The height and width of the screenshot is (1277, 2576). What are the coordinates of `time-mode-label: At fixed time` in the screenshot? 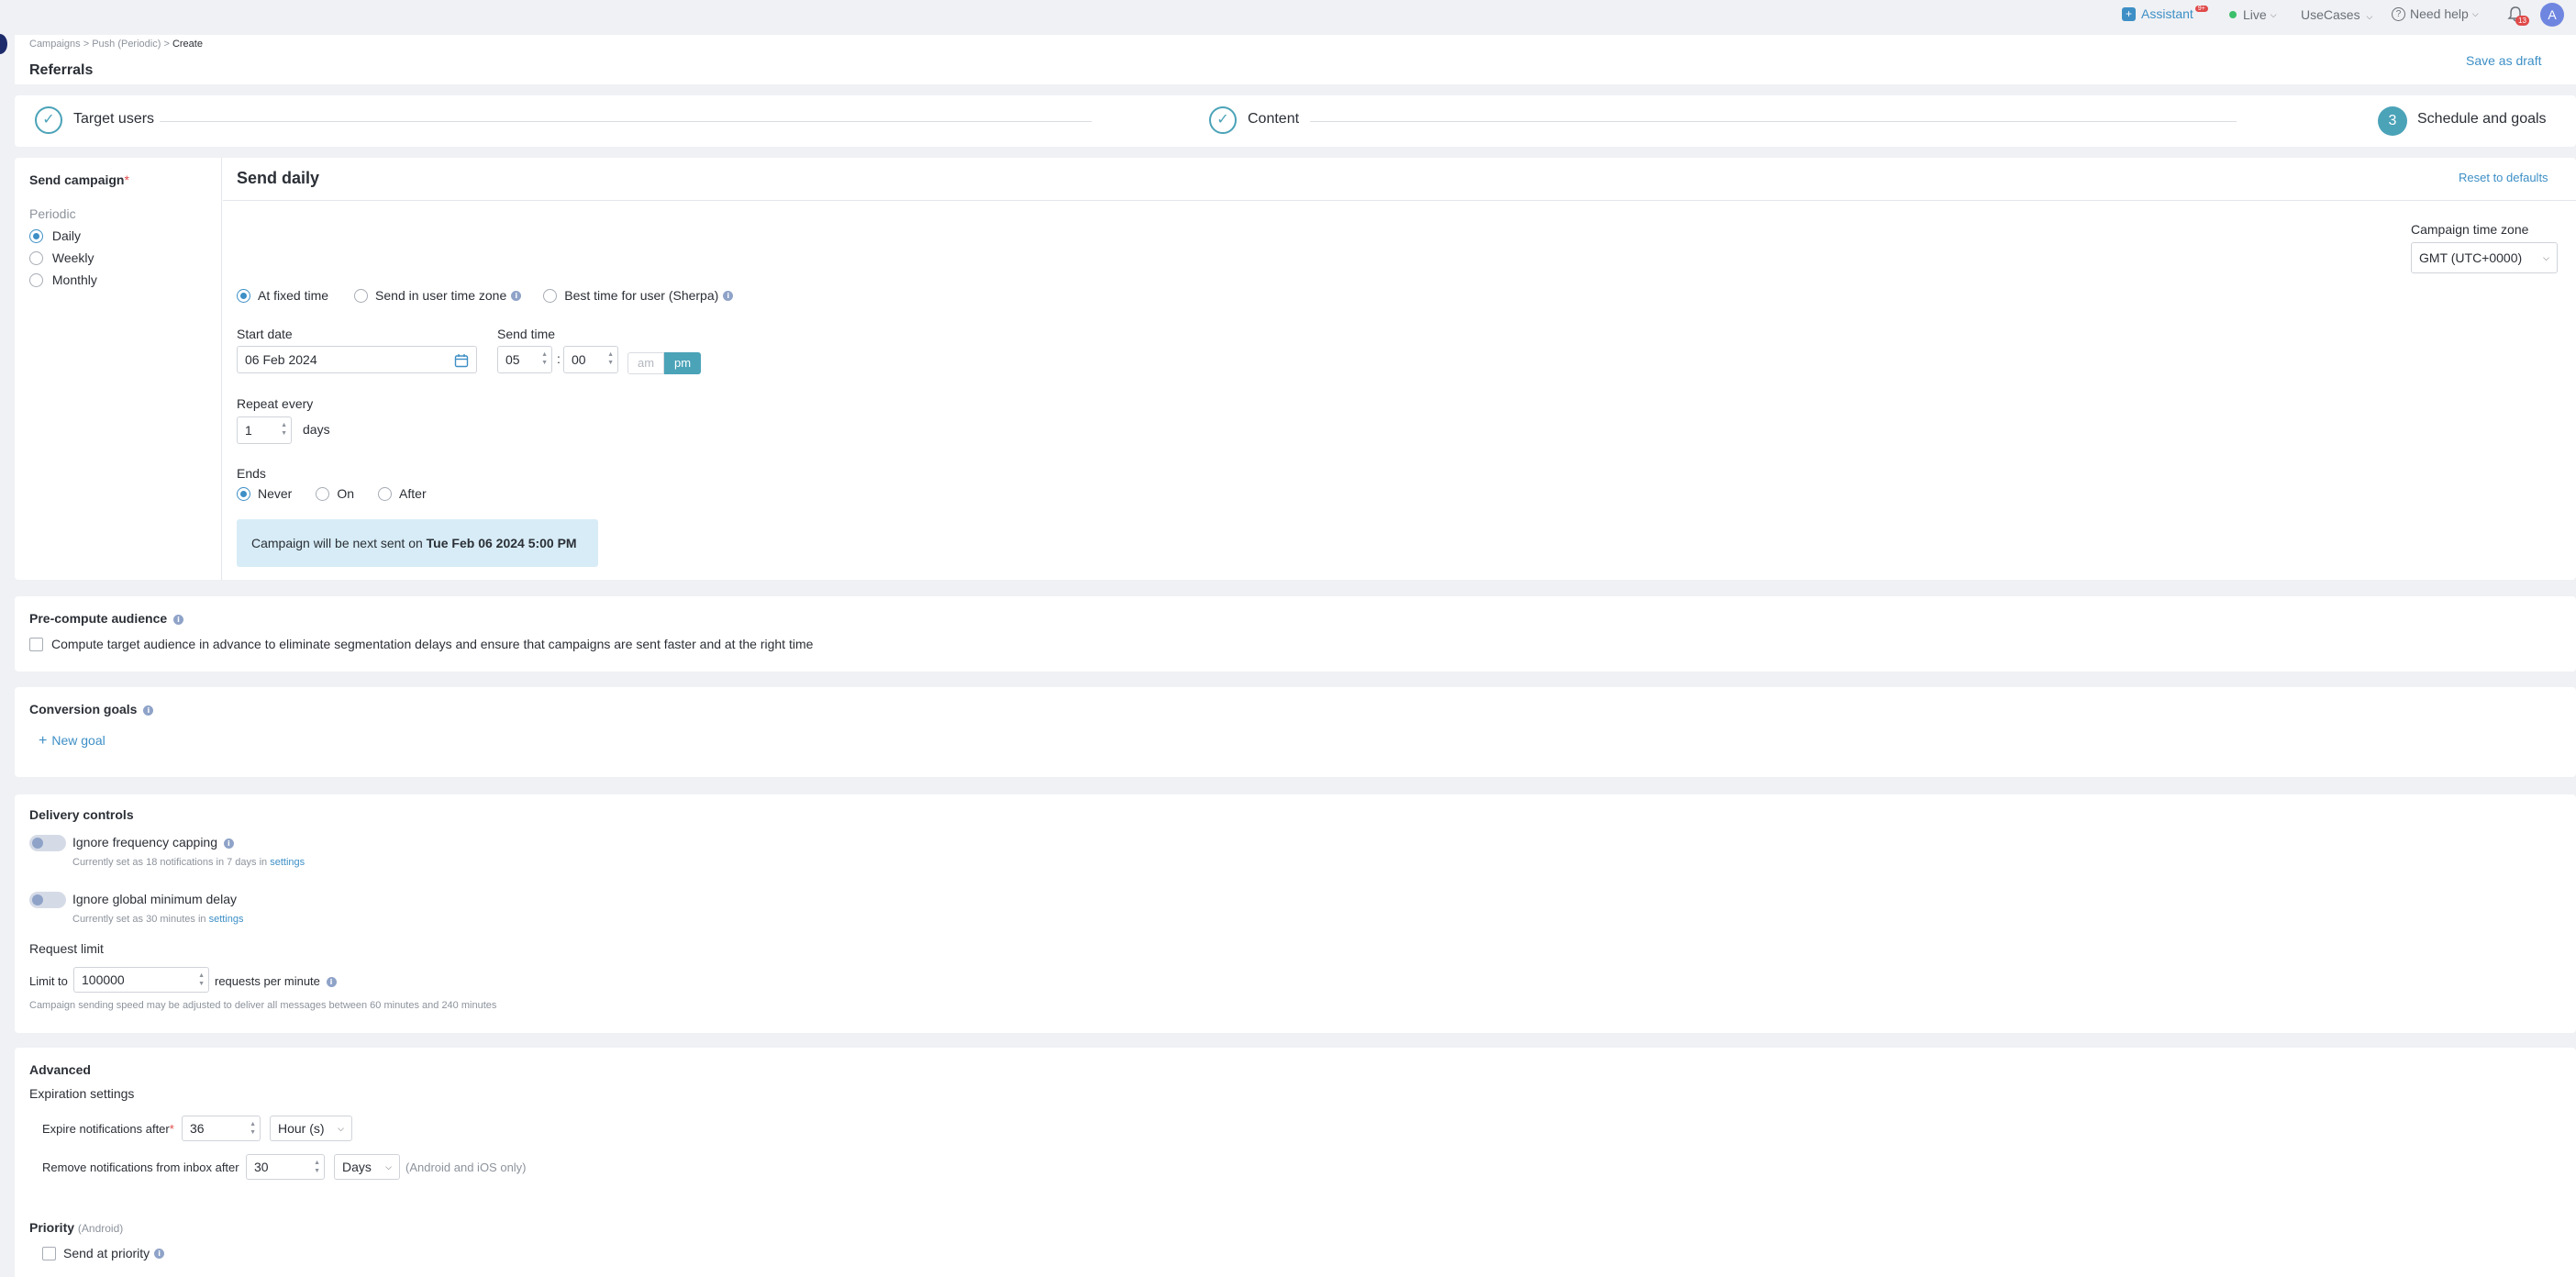 It's located at (293, 295).